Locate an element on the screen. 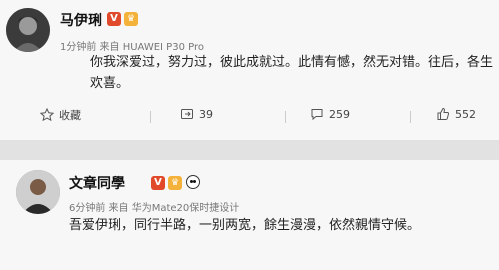 This screenshot has width=499, height=270. post-meta: 1分钟前 来自 HUAWEI P30 Pro is located at coordinates (132, 47).